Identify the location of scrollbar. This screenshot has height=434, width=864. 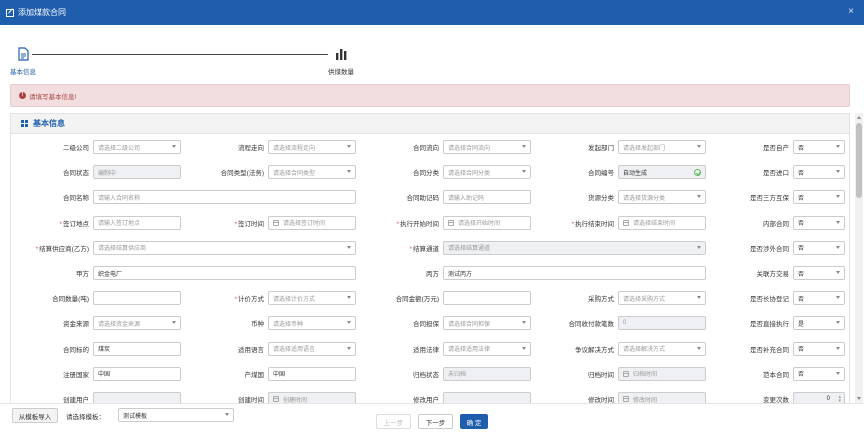
(859, 258).